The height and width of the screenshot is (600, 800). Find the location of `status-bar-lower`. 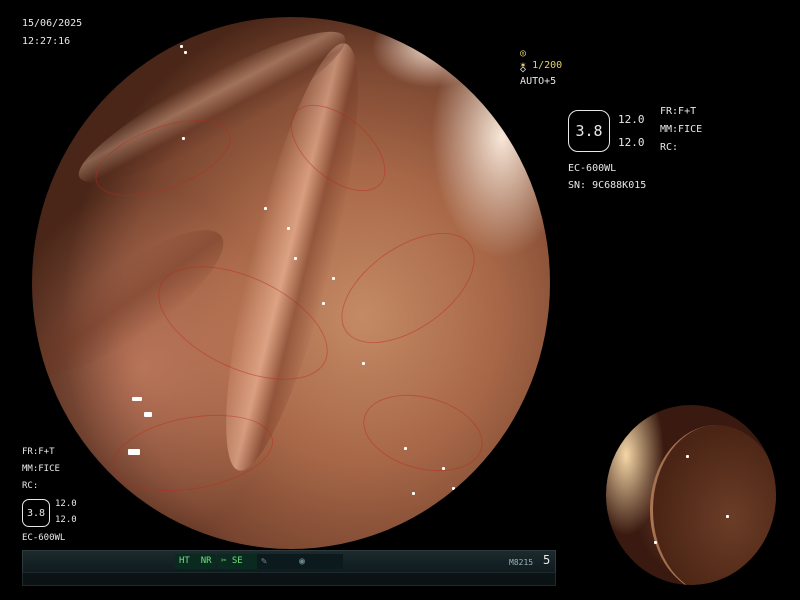

status-bar-lower is located at coordinates (289, 579).